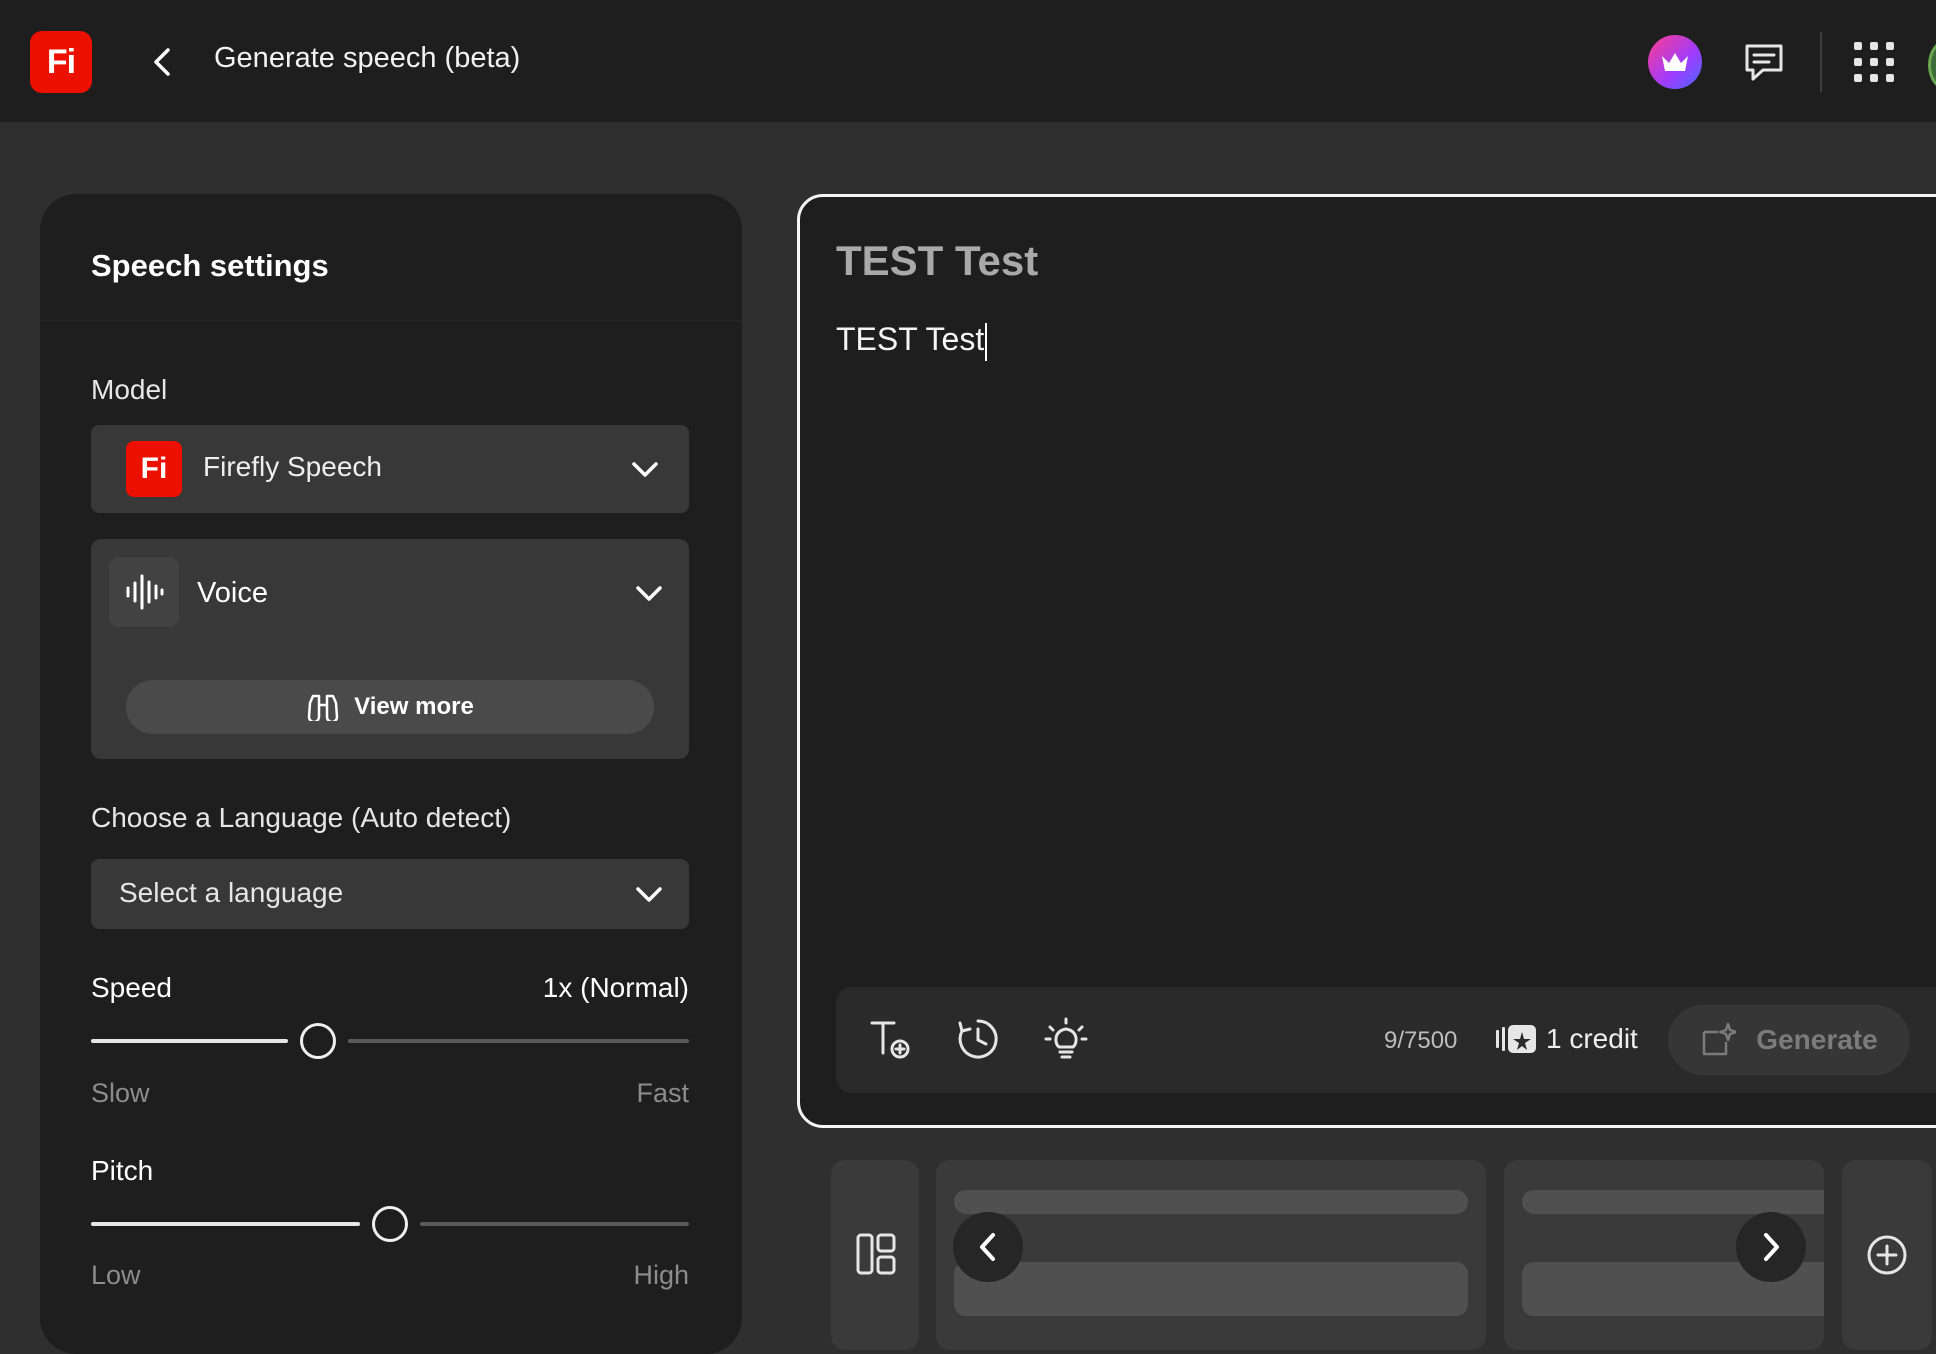  I want to click on credit-label: 1 credit, so click(1592, 1038).